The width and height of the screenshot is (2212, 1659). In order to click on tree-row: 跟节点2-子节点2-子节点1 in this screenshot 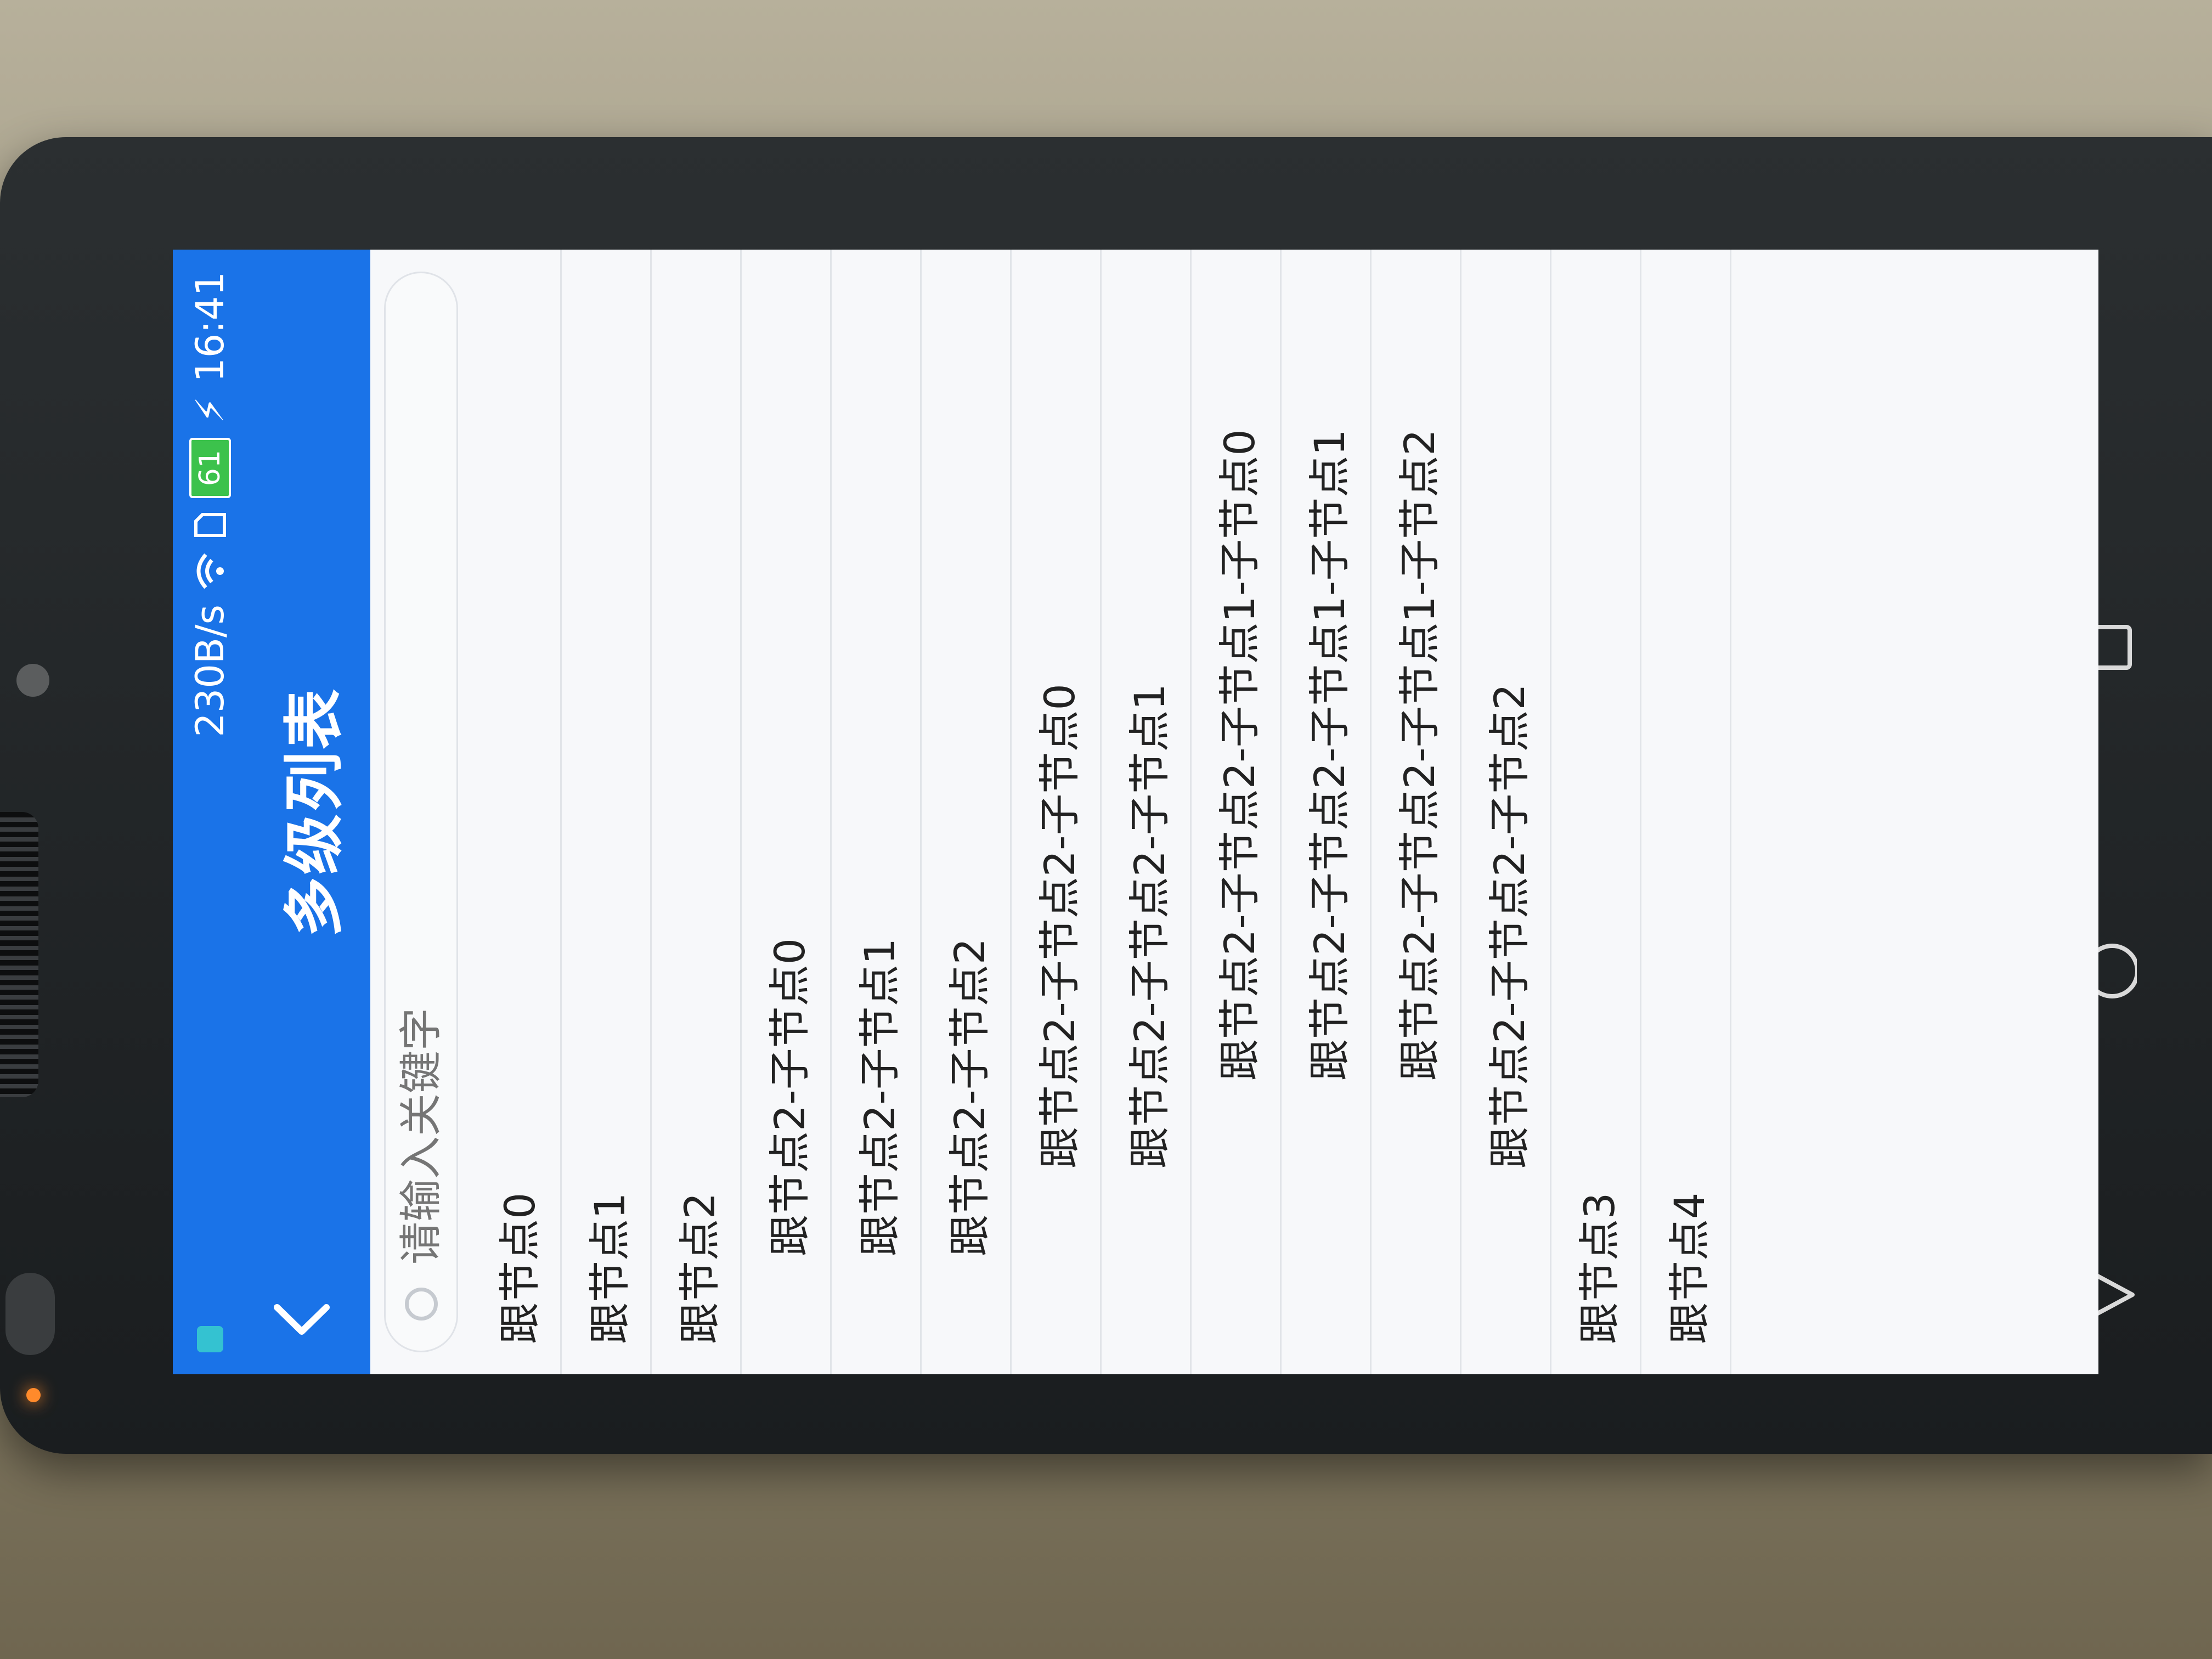, I will do `click(1147, 812)`.